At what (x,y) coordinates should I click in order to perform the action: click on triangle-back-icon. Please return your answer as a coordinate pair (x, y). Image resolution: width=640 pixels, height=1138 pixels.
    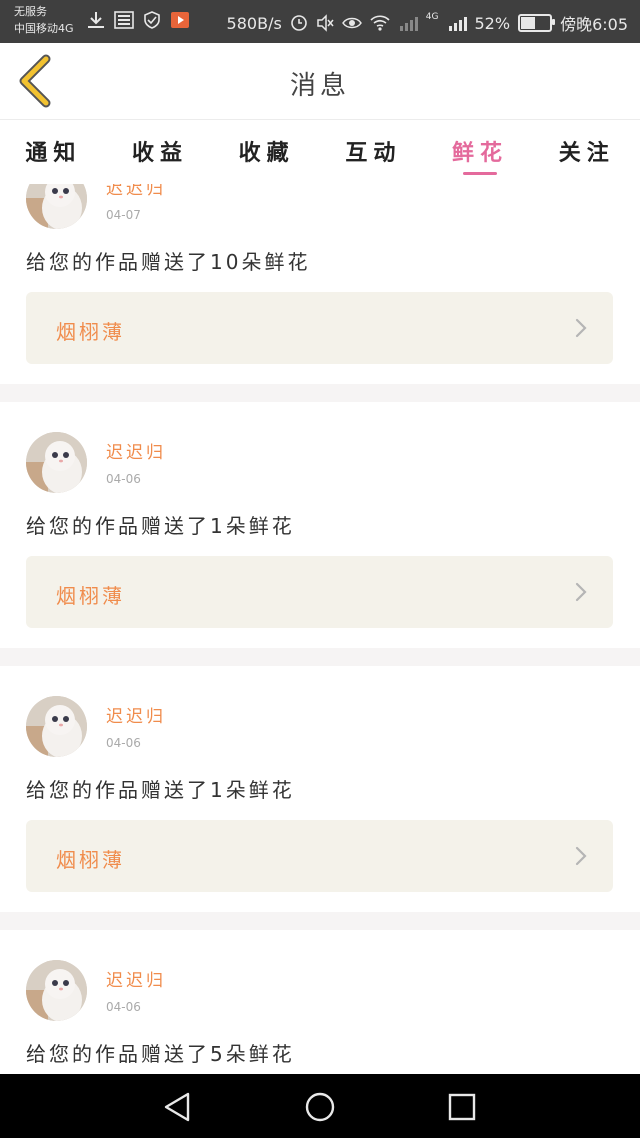
    Looking at the image, I should click on (177, 1107).